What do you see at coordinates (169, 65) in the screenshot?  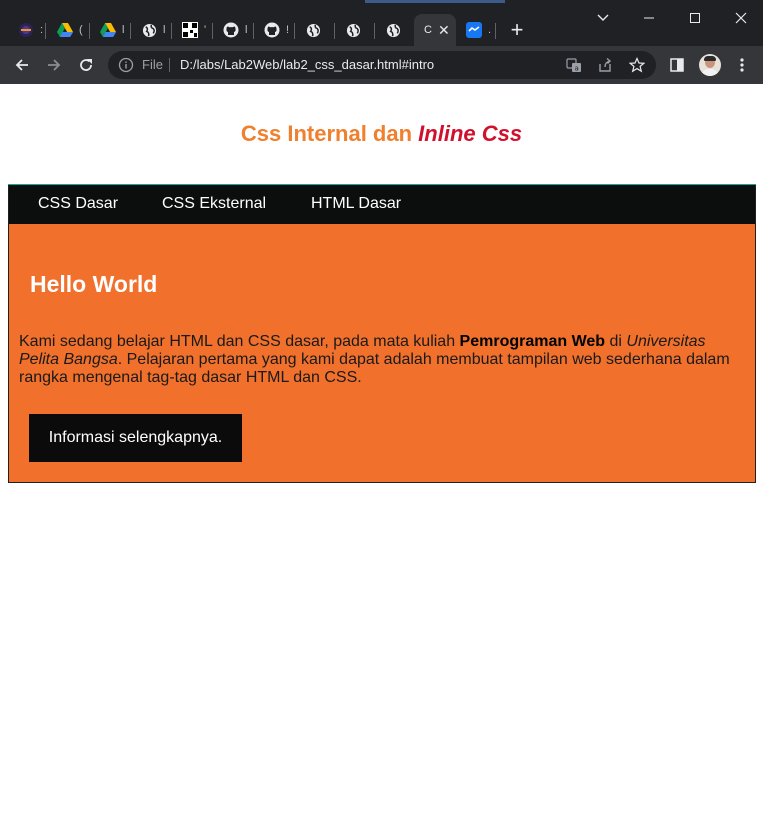 I see `omnibox-divider` at bounding box center [169, 65].